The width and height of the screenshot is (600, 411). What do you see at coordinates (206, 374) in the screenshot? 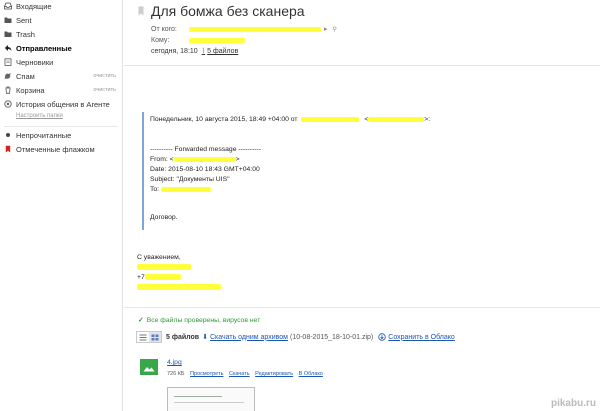
I see `preview-link: Просмотреть` at bounding box center [206, 374].